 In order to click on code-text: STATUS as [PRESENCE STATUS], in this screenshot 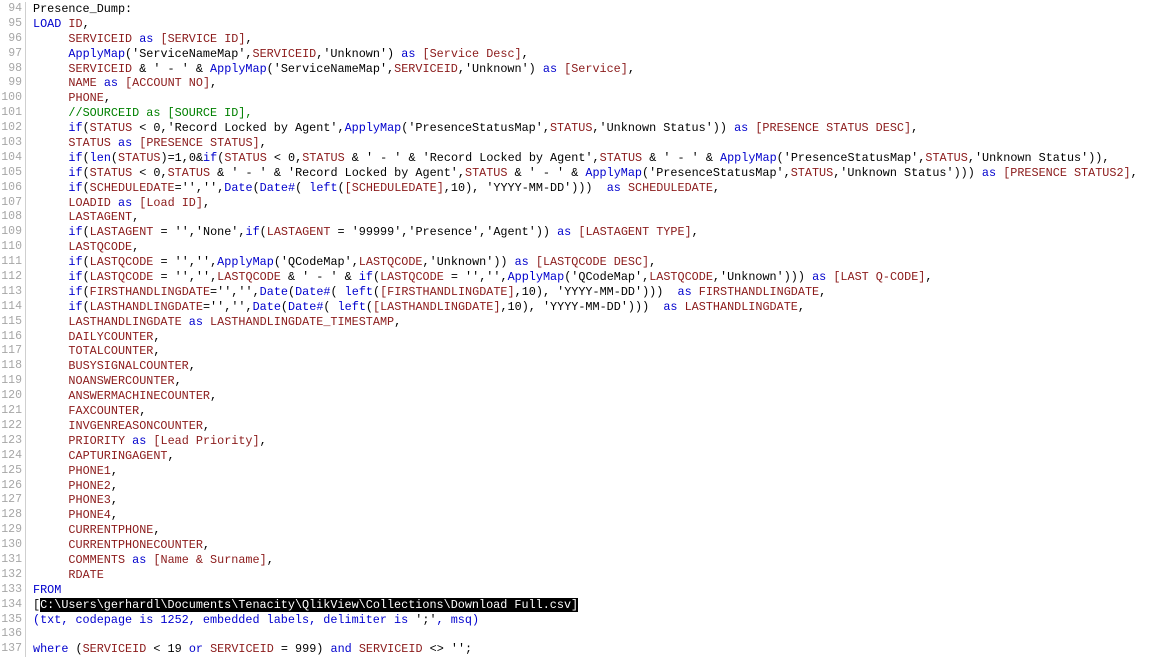, I will do `click(595, 143)`.